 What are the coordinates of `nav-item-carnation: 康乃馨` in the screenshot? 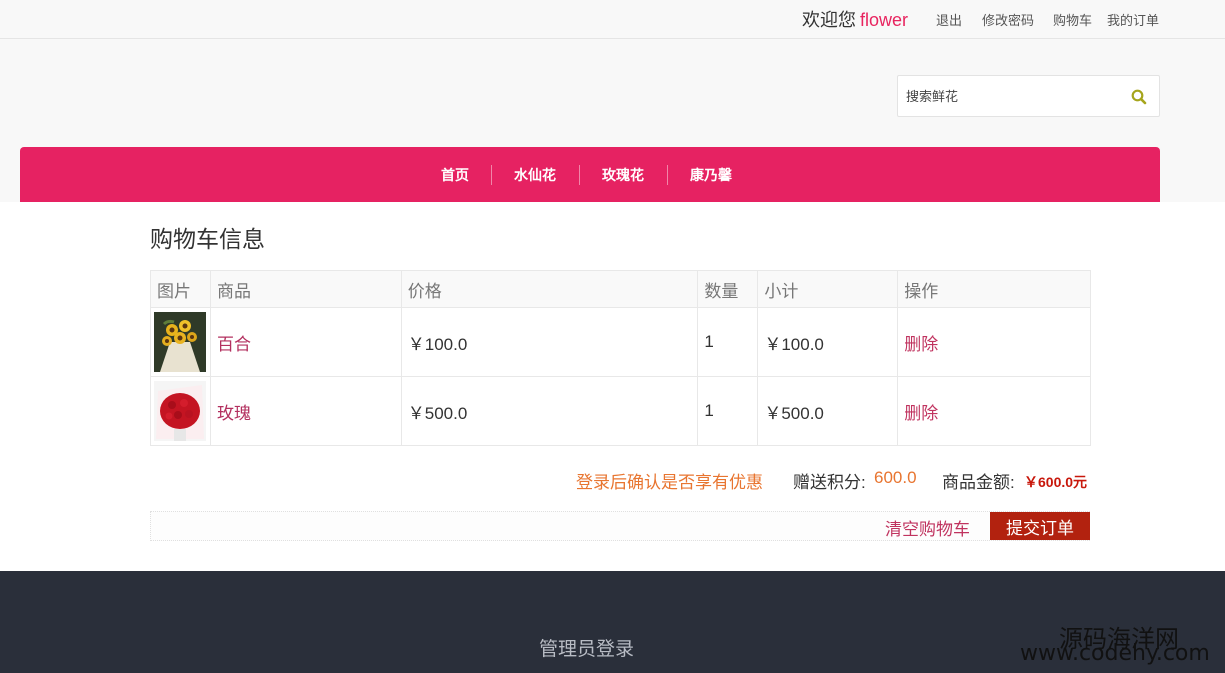 It's located at (711, 175).